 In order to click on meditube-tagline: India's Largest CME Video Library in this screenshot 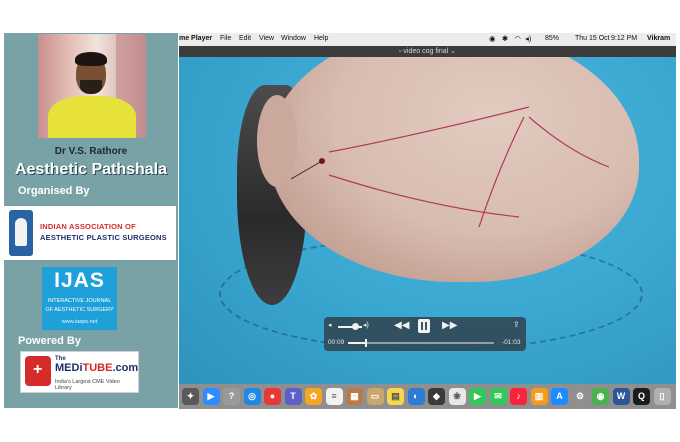, I will do `click(87, 385)`.